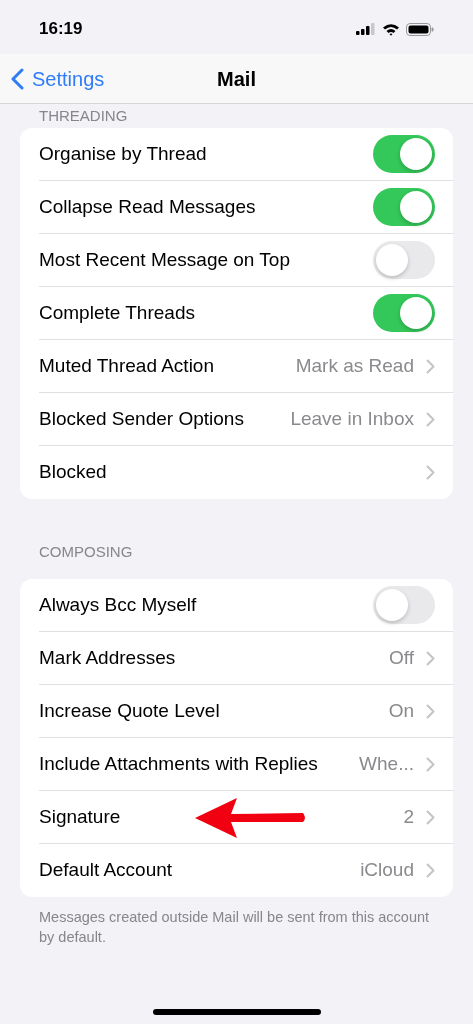 Image resolution: width=473 pixels, height=1024 pixels. What do you see at coordinates (141, 418) in the screenshot?
I see `row-label: Blocked Sender Options` at bounding box center [141, 418].